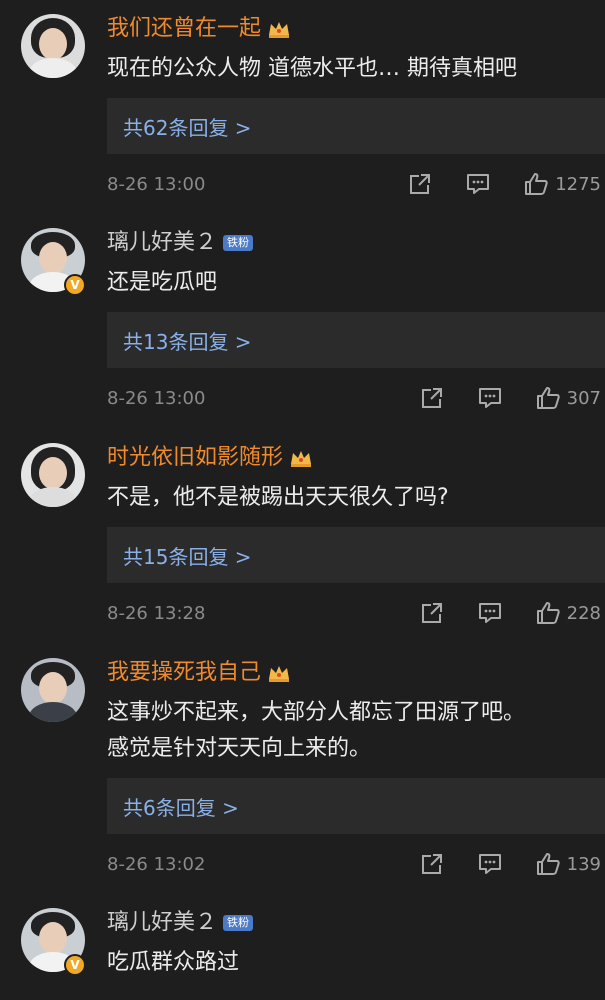  What do you see at coordinates (156, 613) in the screenshot?
I see `timestamp: 8-26 13:28` at bounding box center [156, 613].